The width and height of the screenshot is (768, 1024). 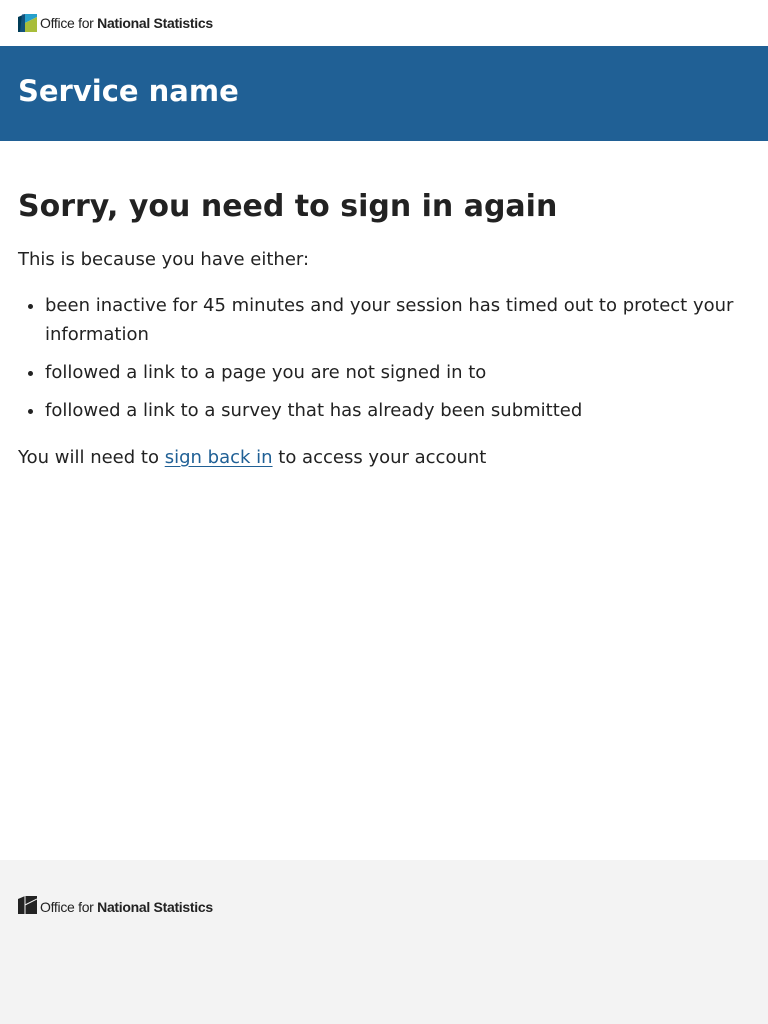 I want to click on sign-in-prompt-before: You will need to, so click(x=91, y=457).